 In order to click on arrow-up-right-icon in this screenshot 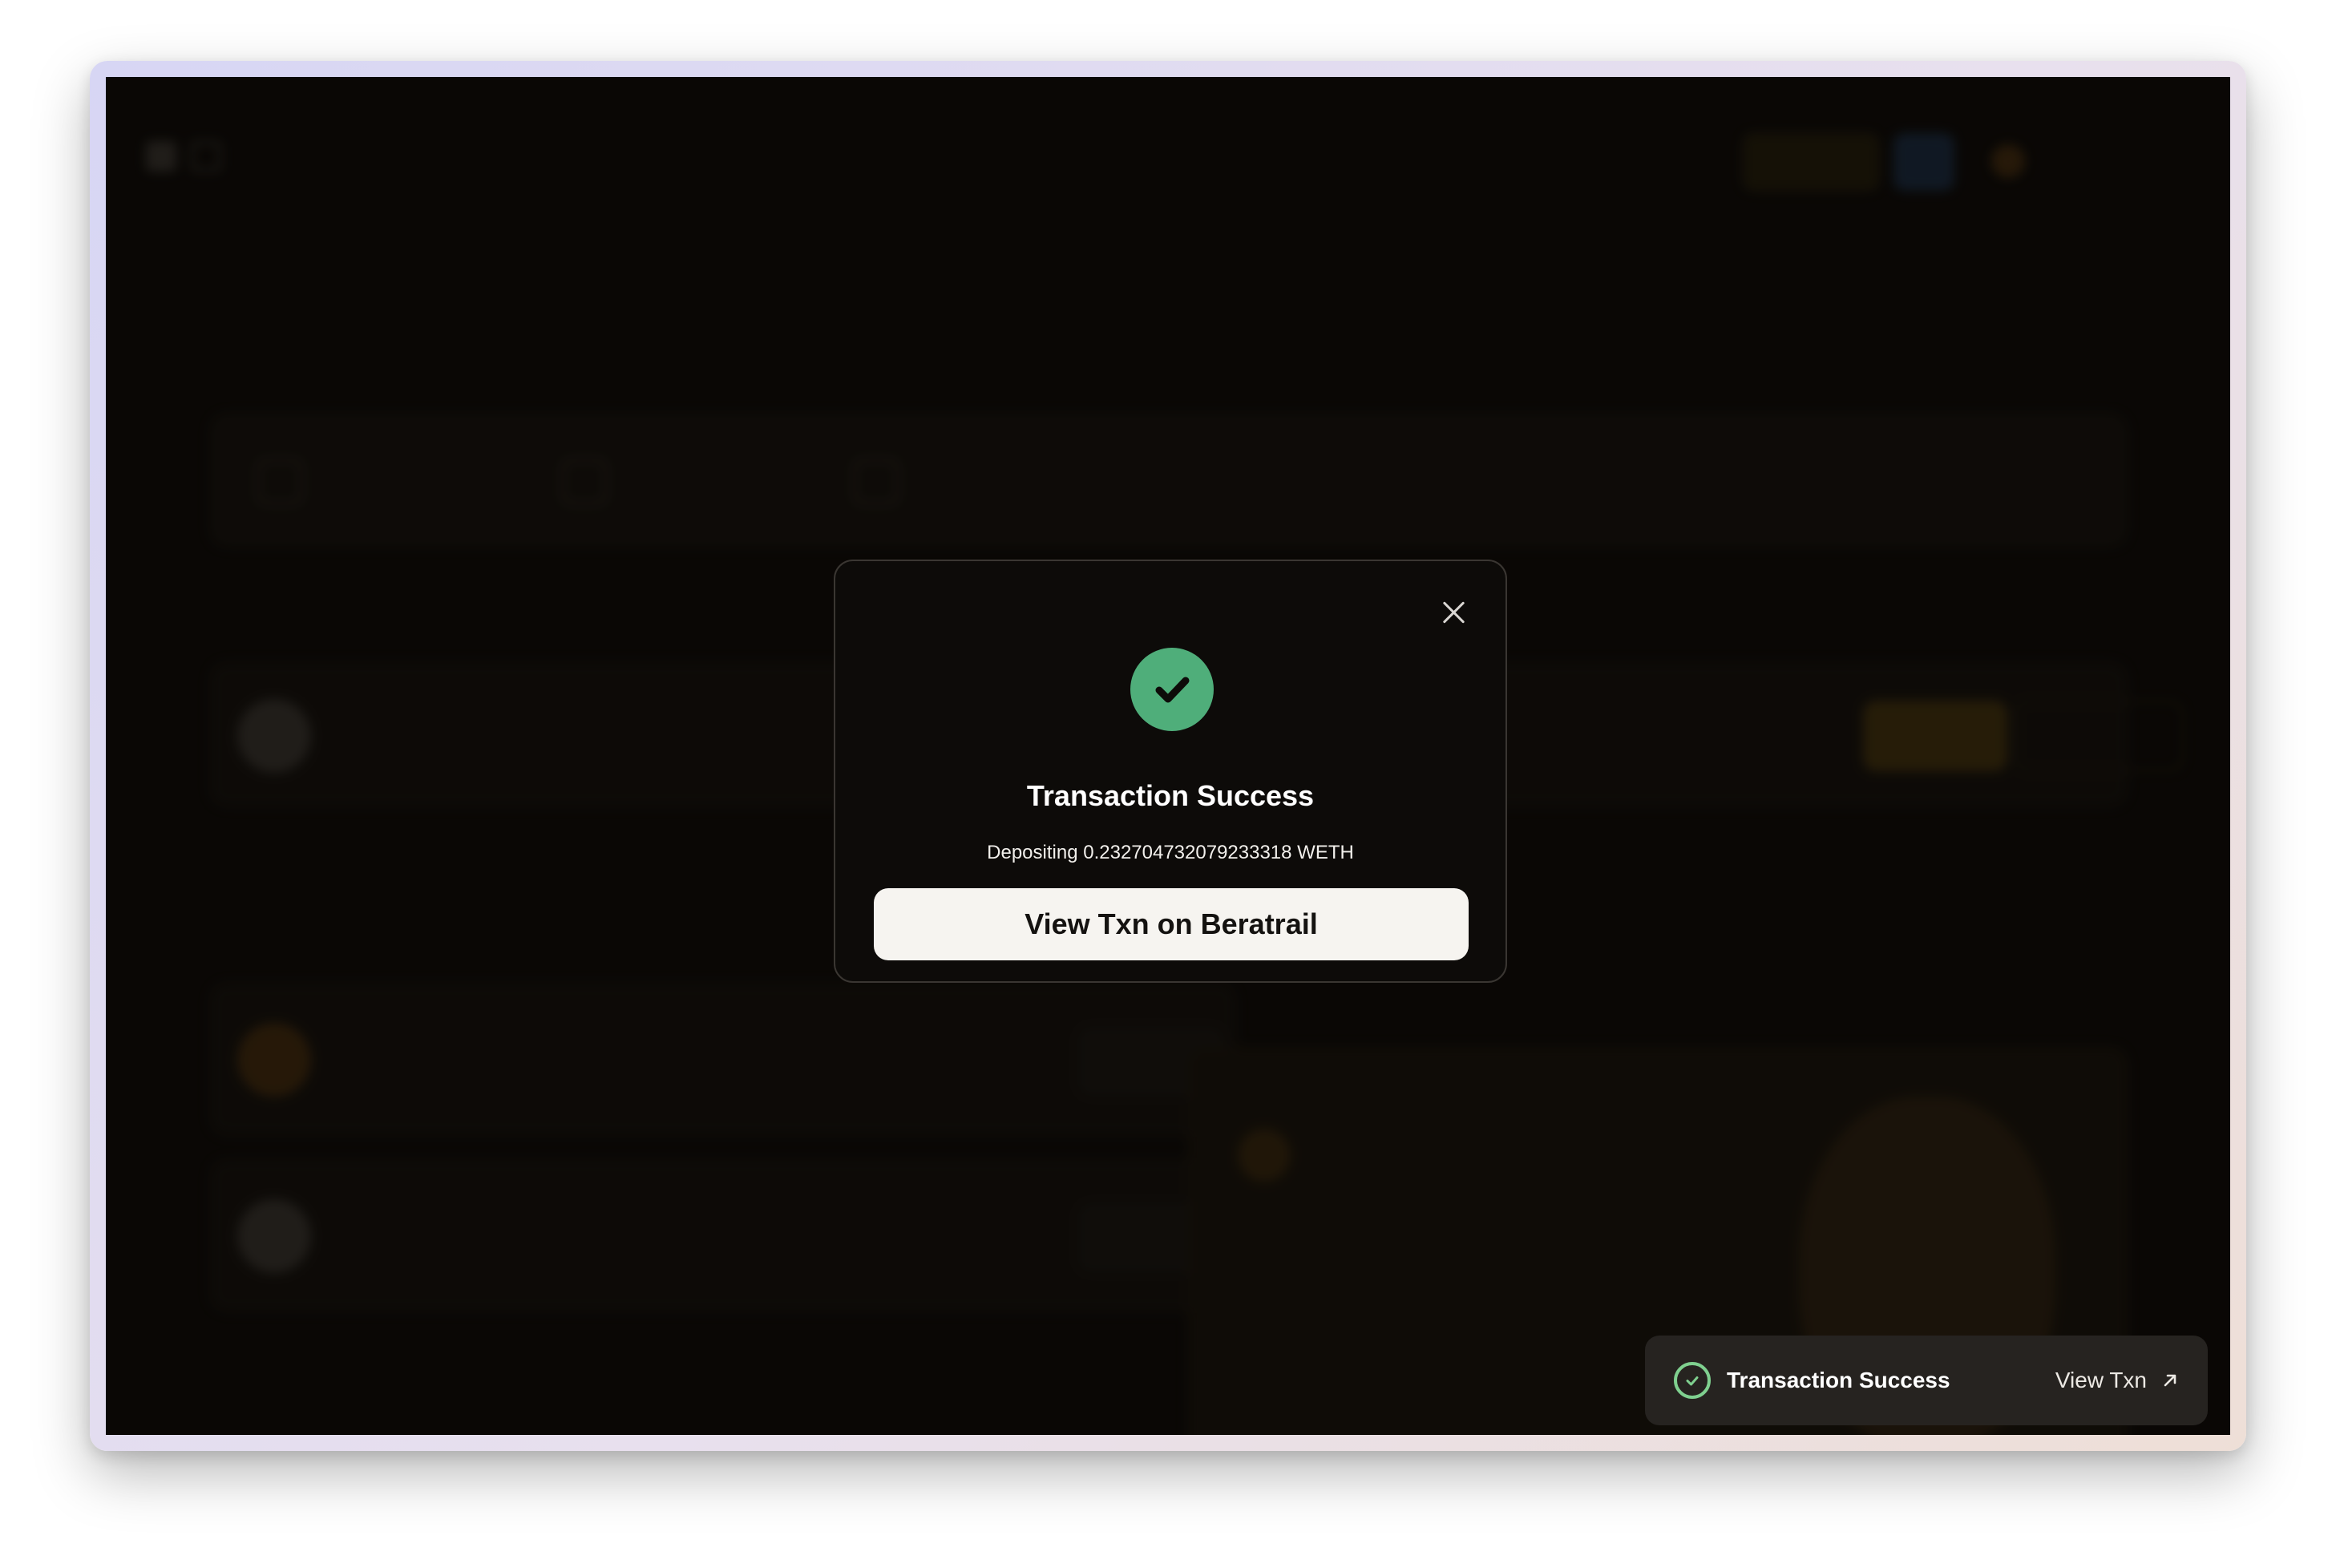, I will do `click(2170, 1380)`.